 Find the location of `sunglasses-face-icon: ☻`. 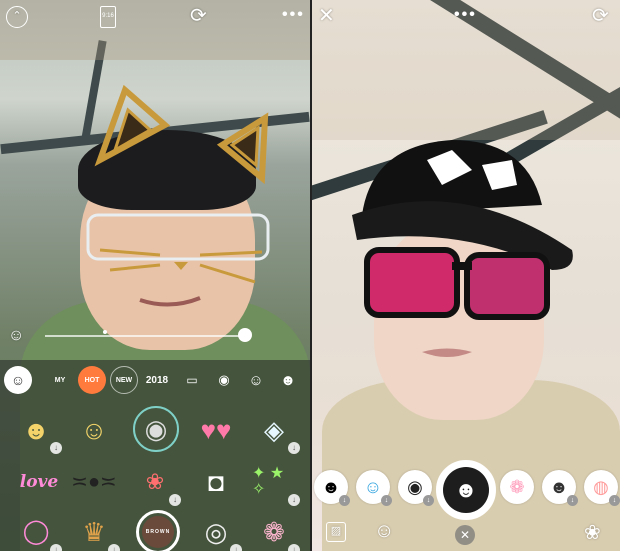

sunglasses-face-icon: ☻ is located at coordinates (288, 380).